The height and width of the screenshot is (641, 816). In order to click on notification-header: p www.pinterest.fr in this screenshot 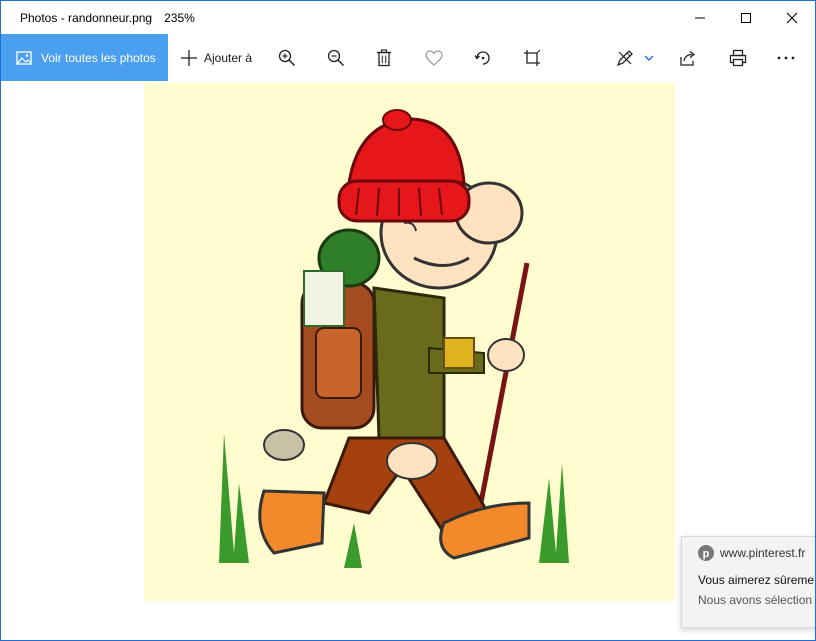, I will do `click(756, 553)`.